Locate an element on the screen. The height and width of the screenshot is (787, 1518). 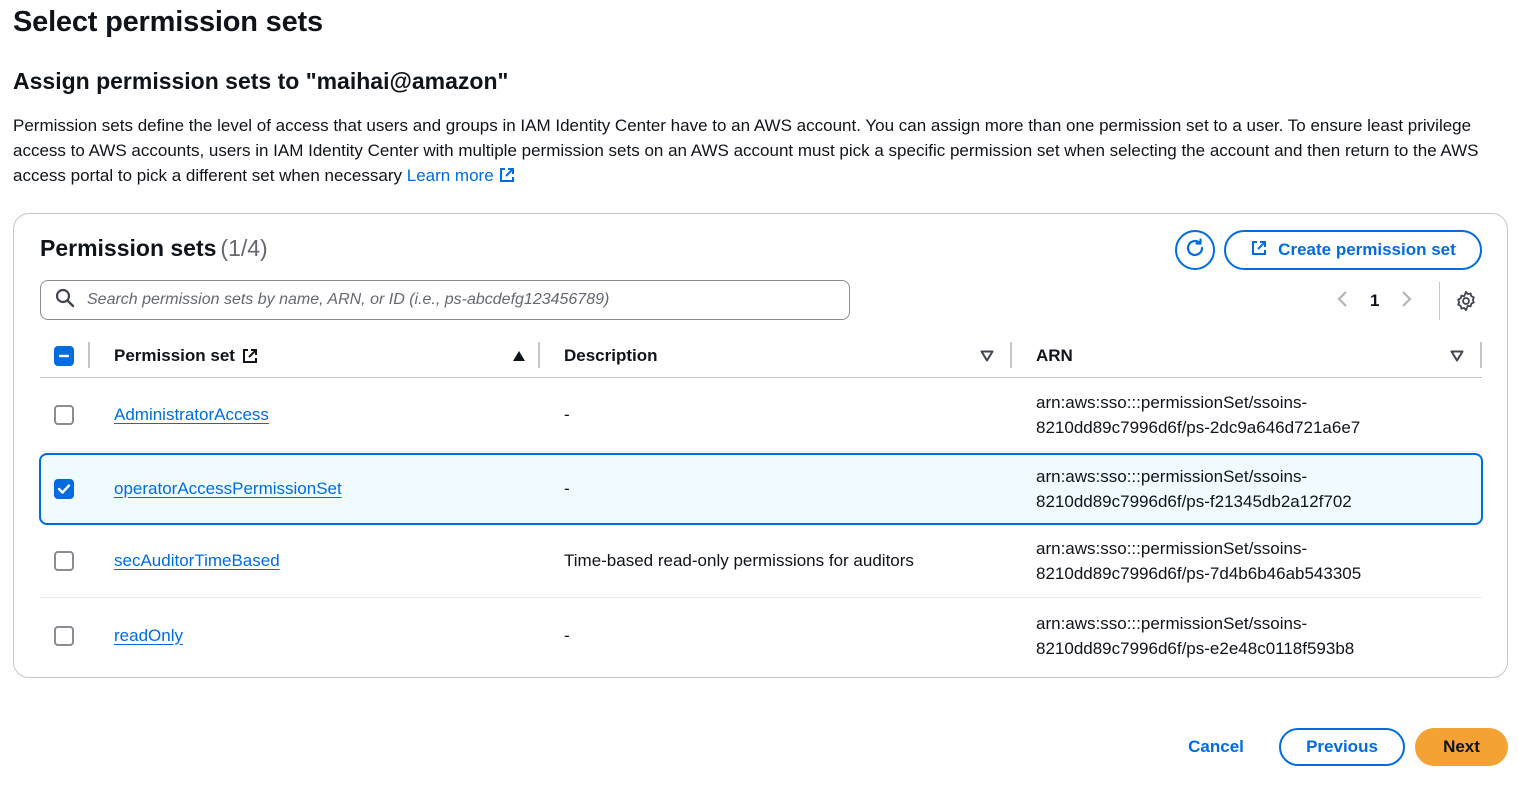
select-all-box is located at coordinates (64, 356).